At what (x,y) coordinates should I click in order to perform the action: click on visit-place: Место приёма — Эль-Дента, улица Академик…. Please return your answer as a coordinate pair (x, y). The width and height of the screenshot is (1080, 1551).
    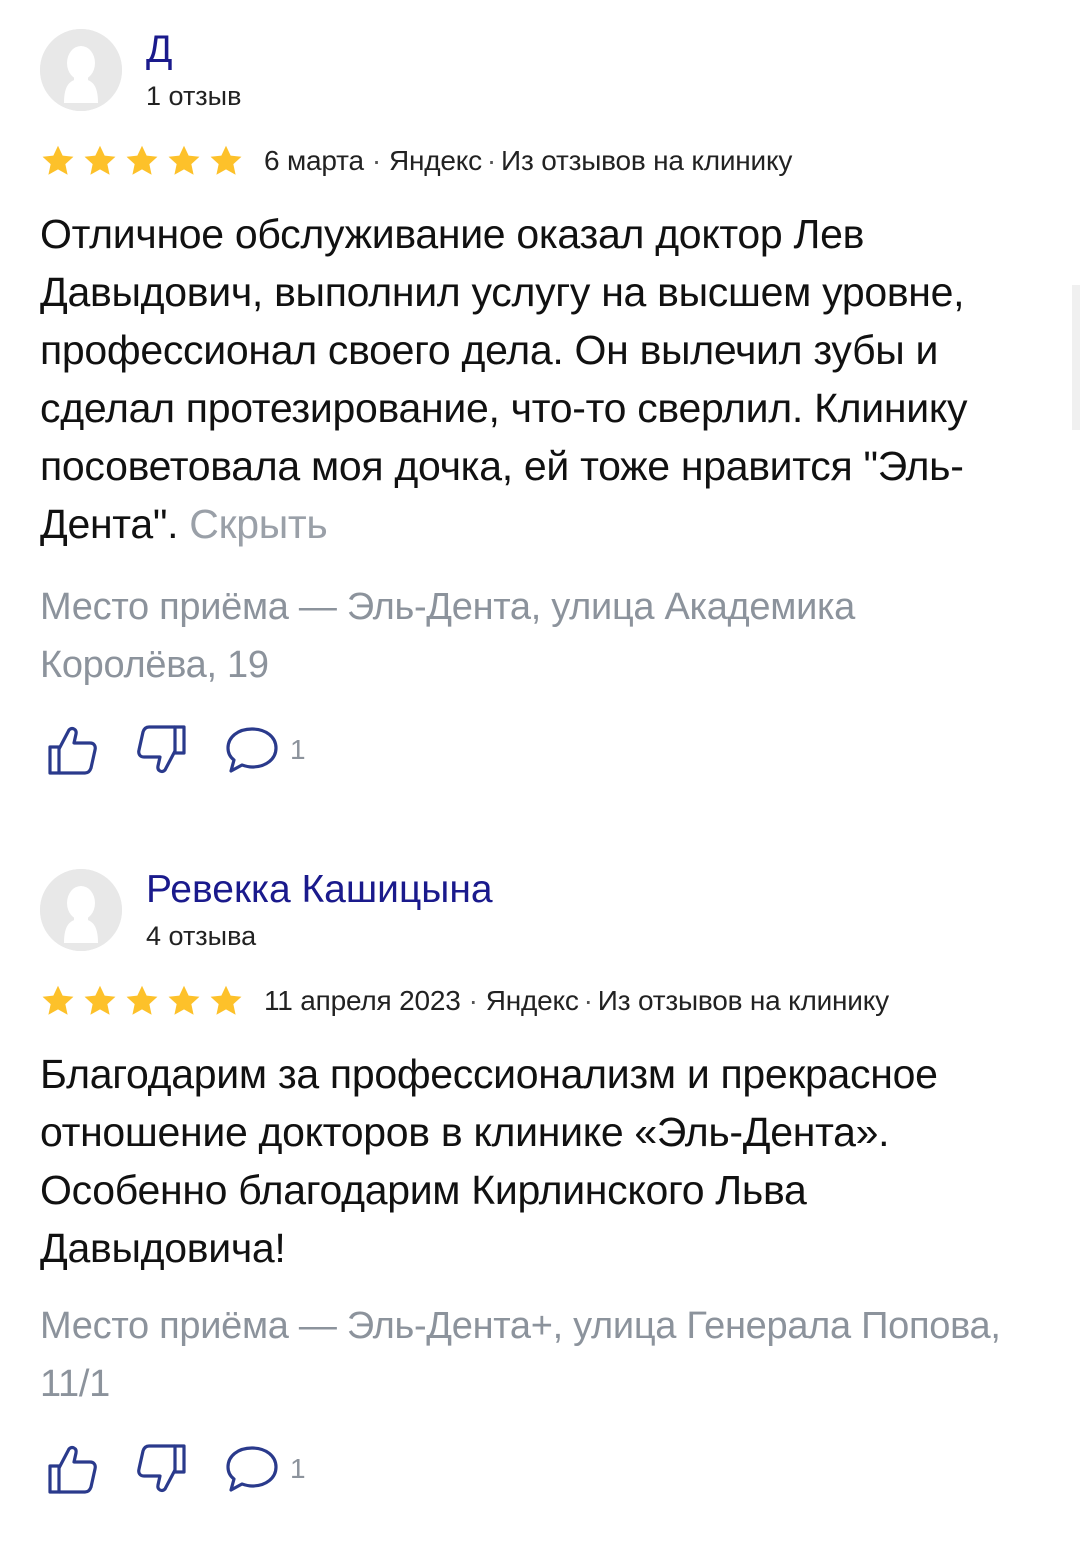
    Looking at the image, I should click on (540, 636).